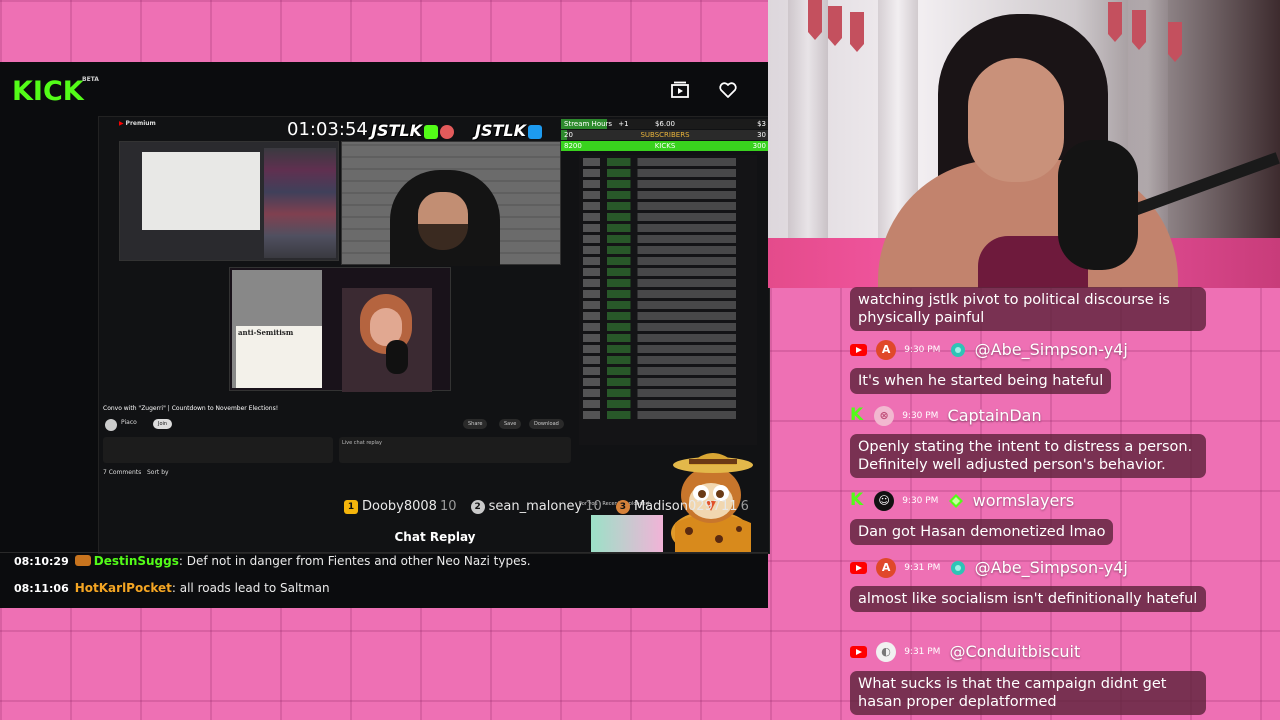  What do you see at coordinates (136, 561) in the screenshot?
I see `message-username: DestinSuggs` at bounding box center [136, 561].